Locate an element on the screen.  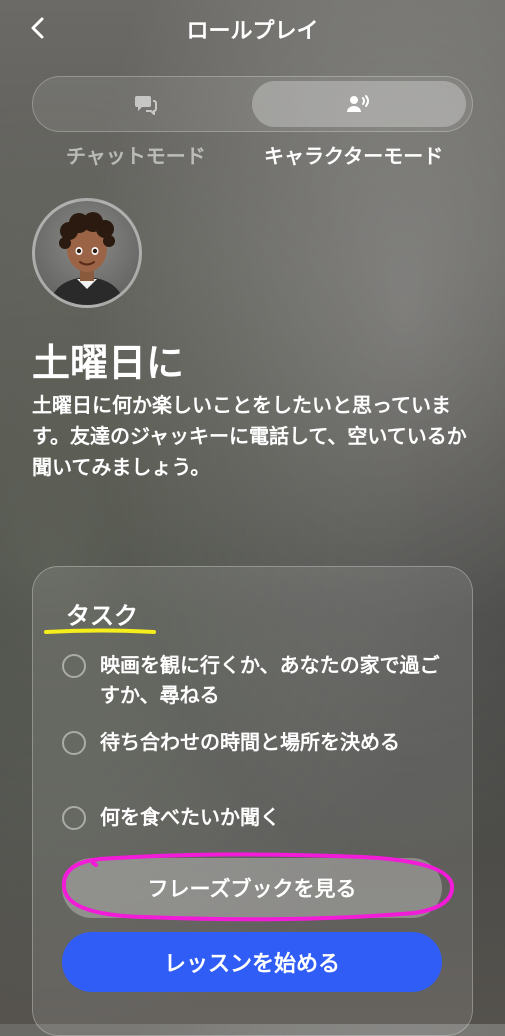
task-heading-underline is located at coordinates (100, 631).